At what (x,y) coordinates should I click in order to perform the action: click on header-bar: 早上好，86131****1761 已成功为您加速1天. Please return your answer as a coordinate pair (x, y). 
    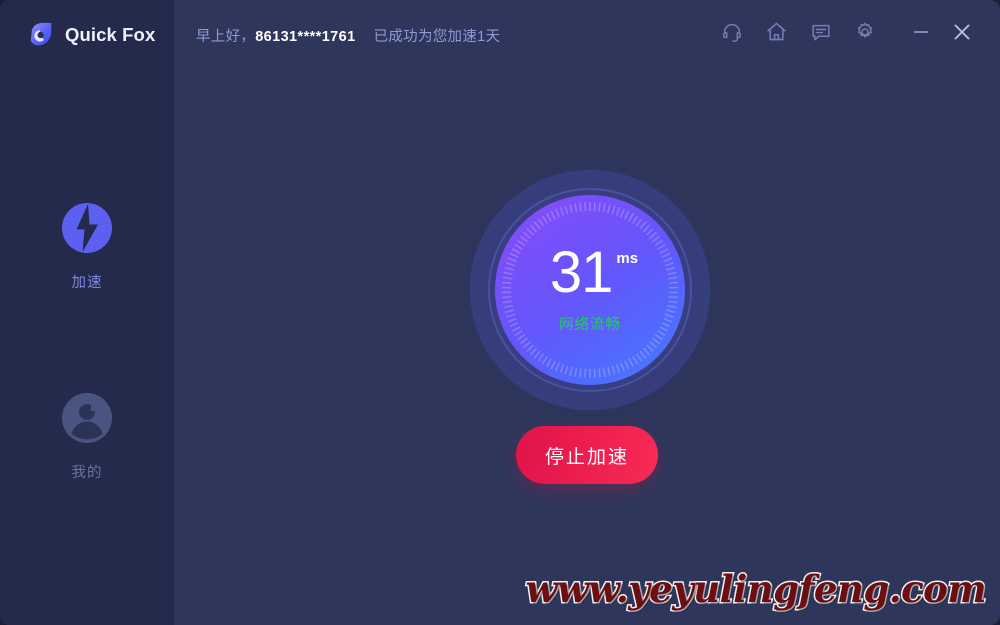
    Looking at the image, I should click on (587, 34).